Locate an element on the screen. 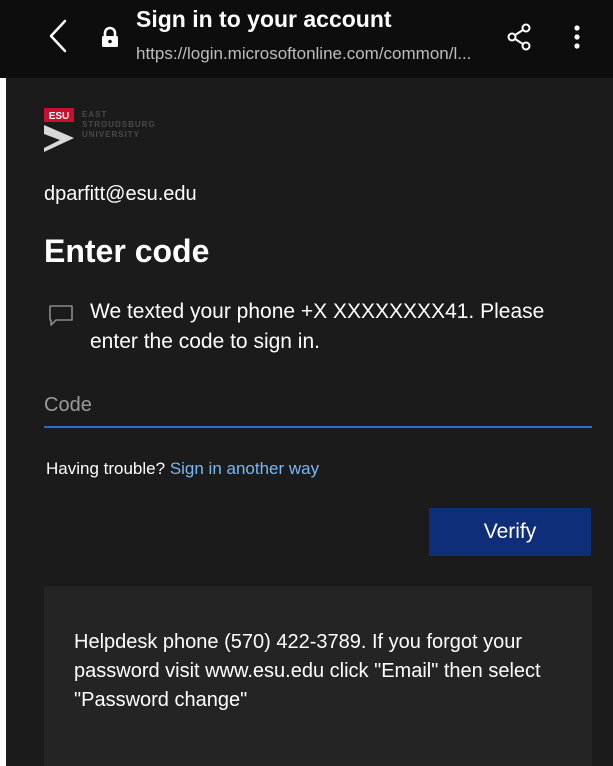 The height and width of the screenshot is (766, 613). logo-line-1: EAST is located at coordinates (95, 114).